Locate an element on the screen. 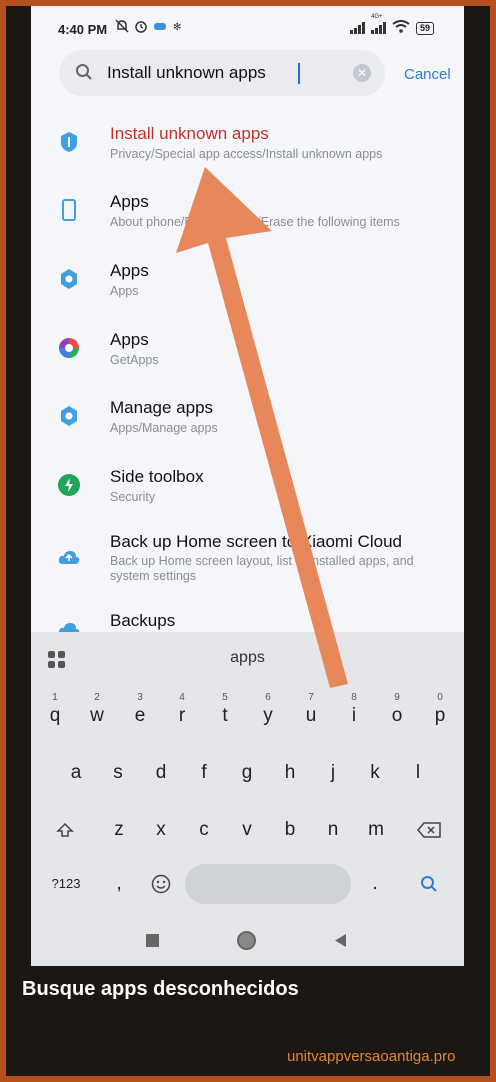  search-input is located at coordinates (217, 73).